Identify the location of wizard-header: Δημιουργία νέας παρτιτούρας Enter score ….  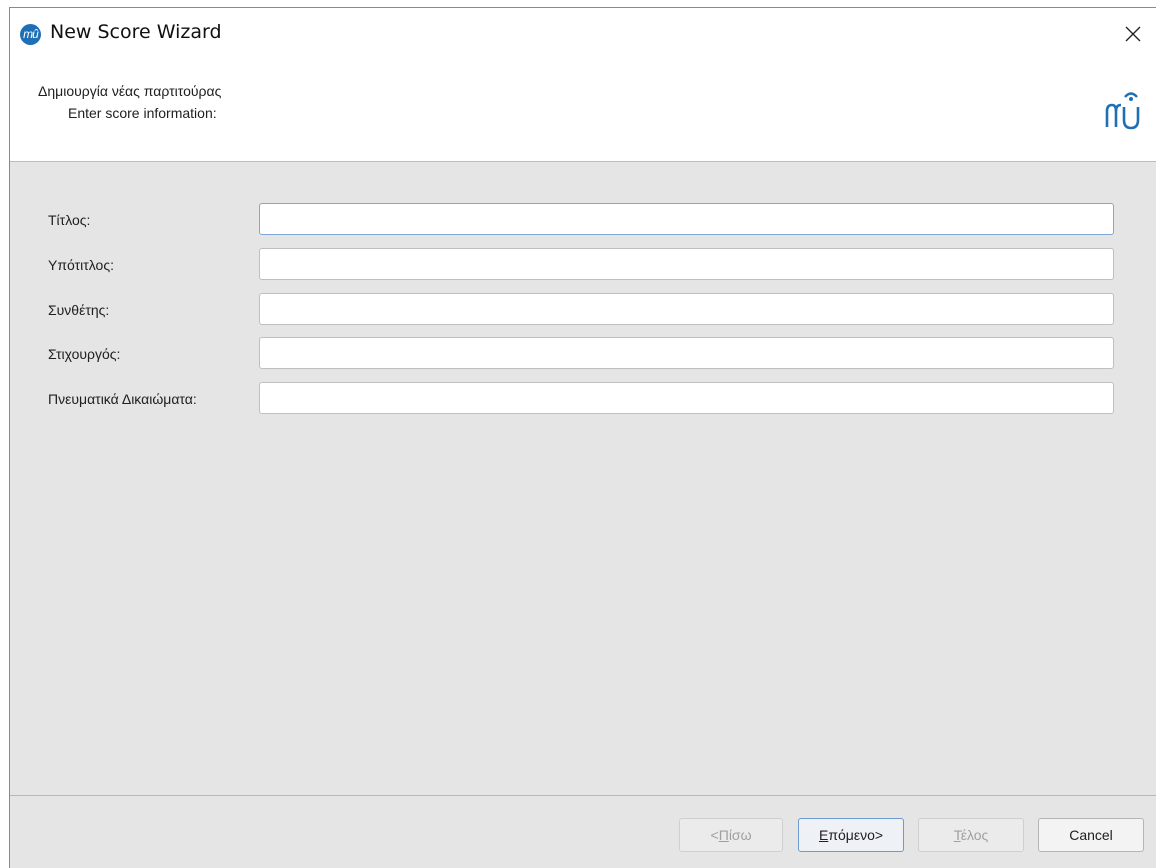
(583, 111).